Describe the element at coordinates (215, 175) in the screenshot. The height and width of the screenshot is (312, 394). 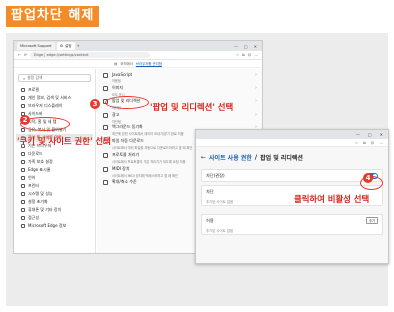
I see `block-toggle-label: 차단(권장)` at that location.